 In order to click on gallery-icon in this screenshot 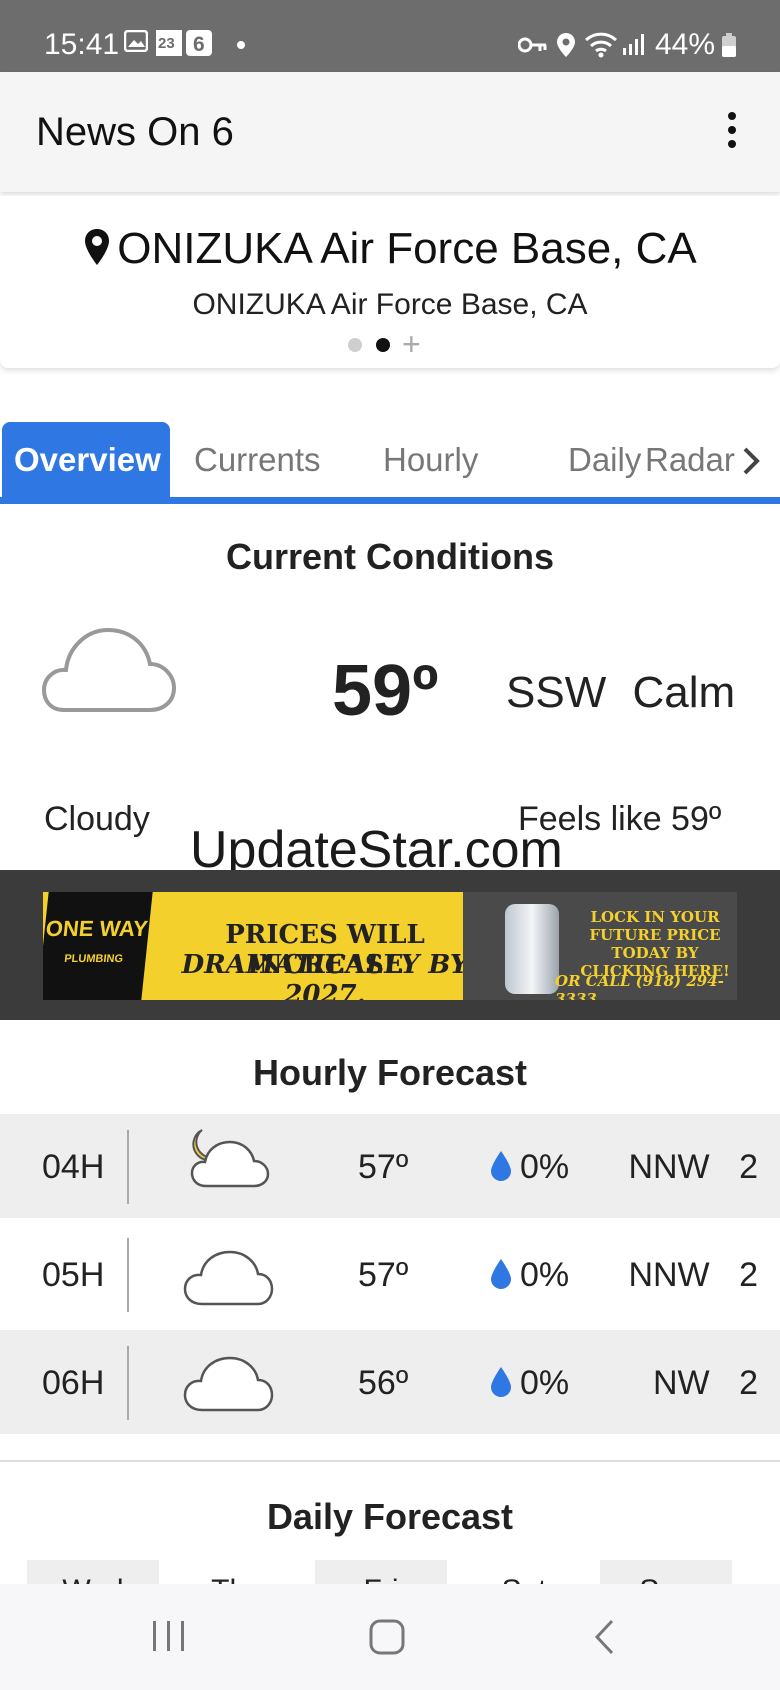, I will do `click(136, 41)`.